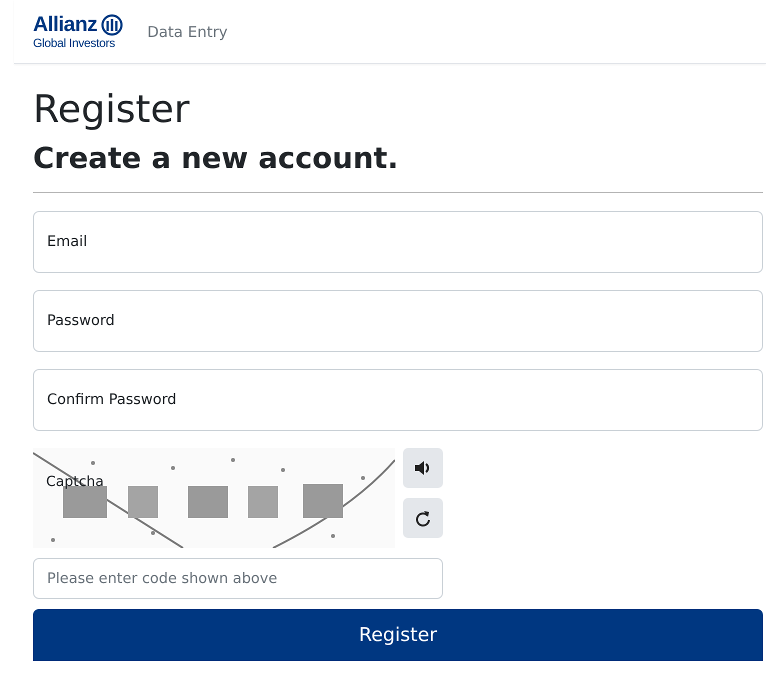 The width and height of the screenshot is (766, 673). I want to click on input-field: Password, so click(398, 321).